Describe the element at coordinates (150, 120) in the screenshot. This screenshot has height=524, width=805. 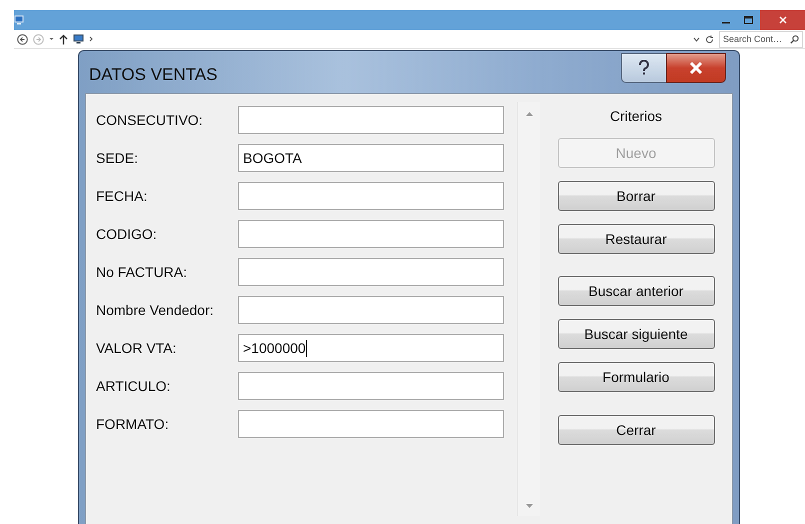
I see `field-label: CONSECUTIVO:` at that location.